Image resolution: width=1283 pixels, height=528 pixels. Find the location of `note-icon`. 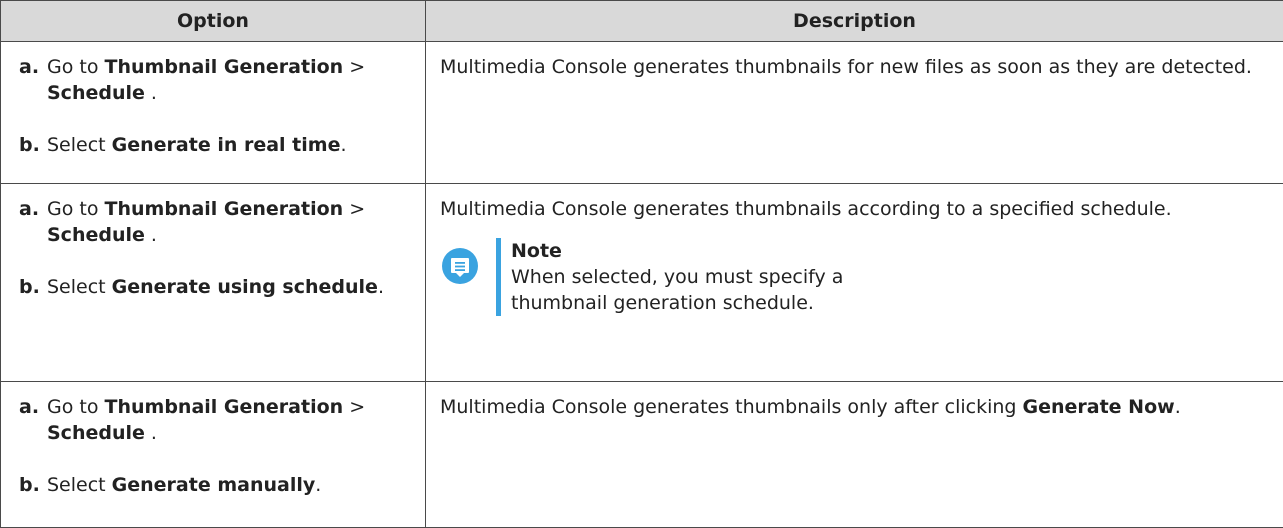

note-icon is located at coordinates (460, 266).